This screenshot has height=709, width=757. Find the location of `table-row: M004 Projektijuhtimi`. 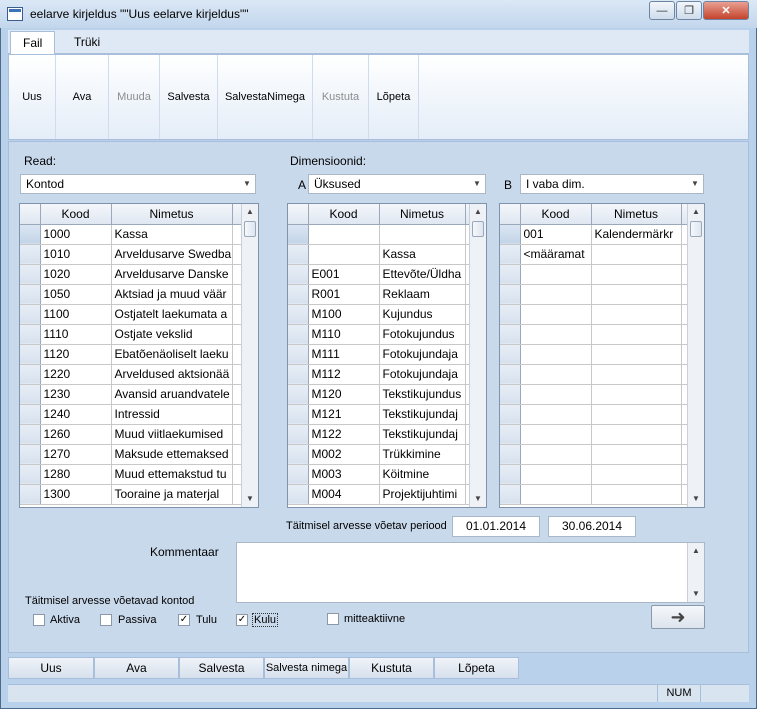

table-row: M004 Projektijuhtimi is located at coordinates (380, 494).